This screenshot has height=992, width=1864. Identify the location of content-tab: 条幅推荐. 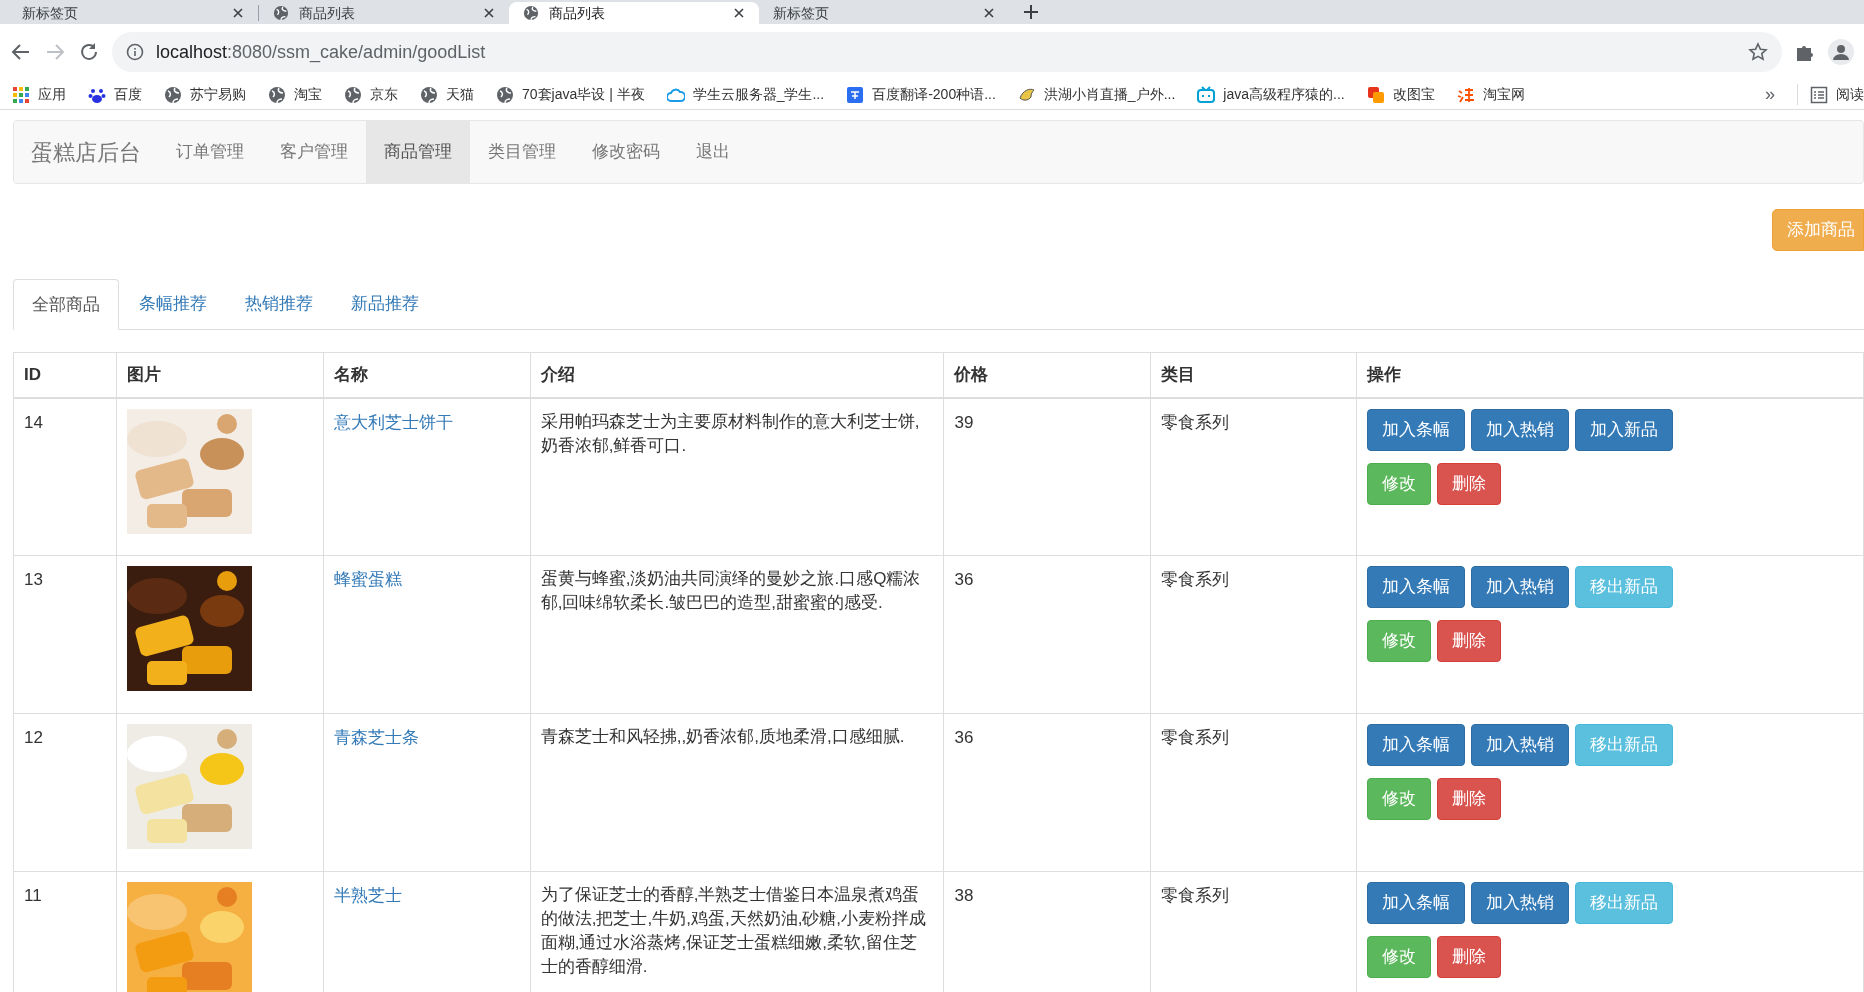
(173, 303).